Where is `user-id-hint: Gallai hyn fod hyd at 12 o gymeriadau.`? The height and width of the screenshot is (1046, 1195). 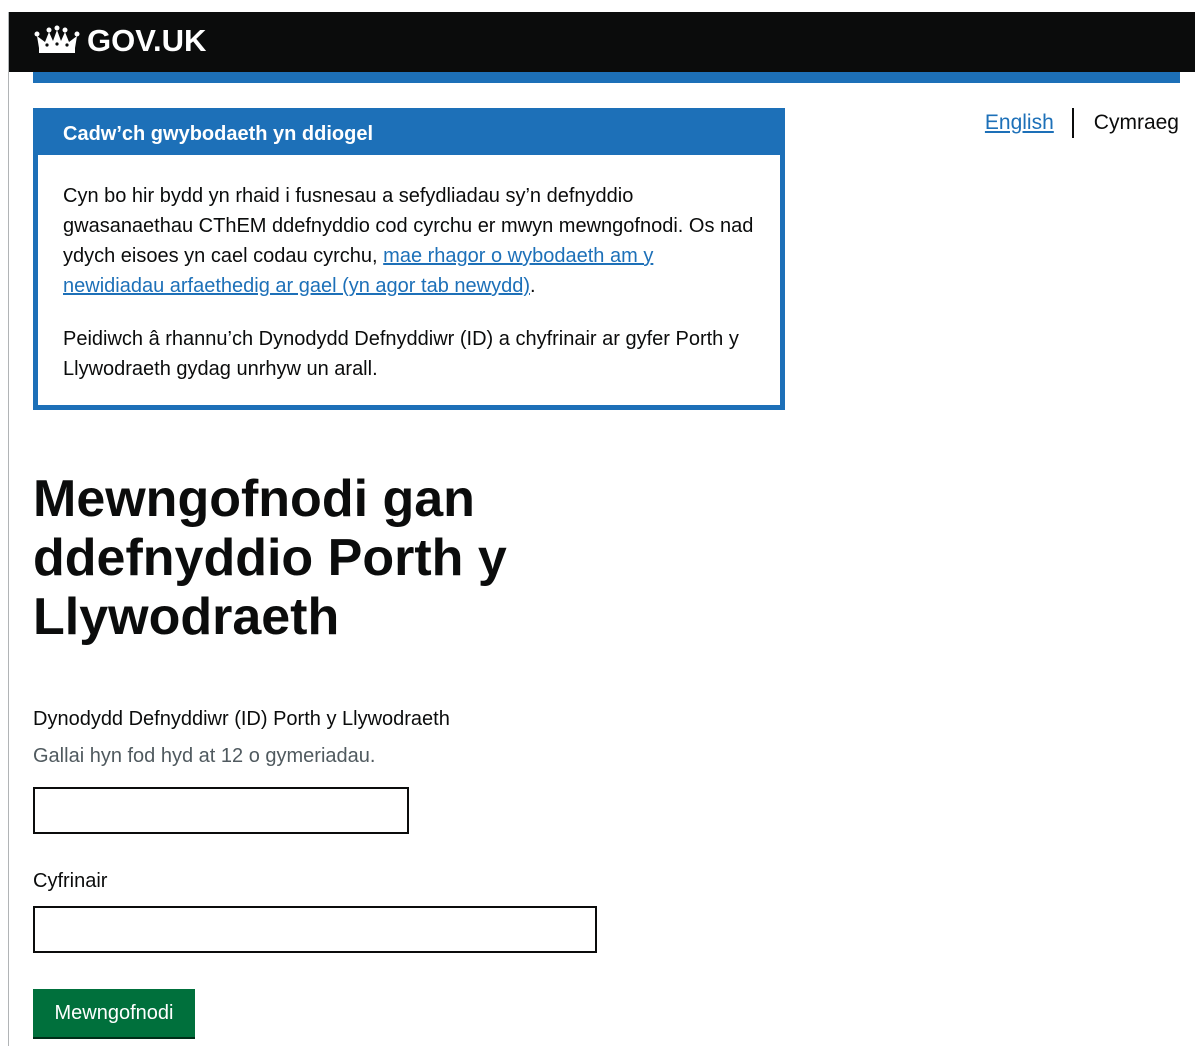
user-id-hint: Gallai hyn fod hyd at 12 o gymeriadau. is located at coordinates (204, 756).